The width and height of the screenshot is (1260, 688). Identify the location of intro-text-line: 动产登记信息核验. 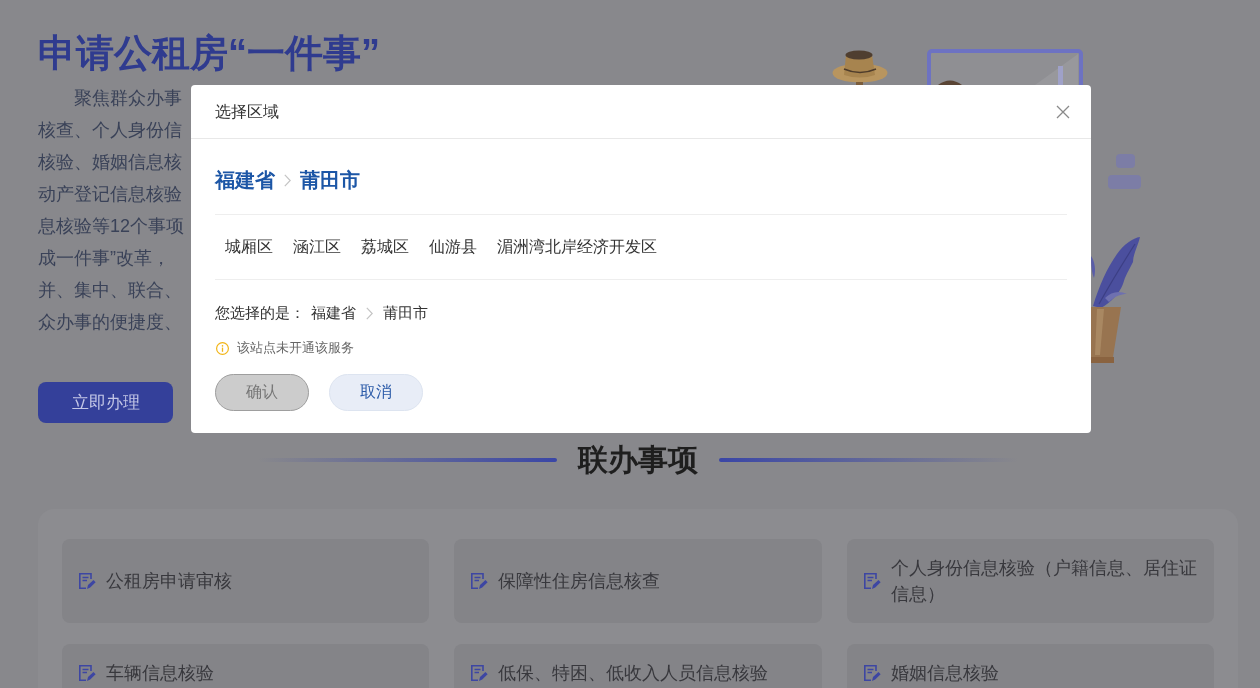
(110, 194).